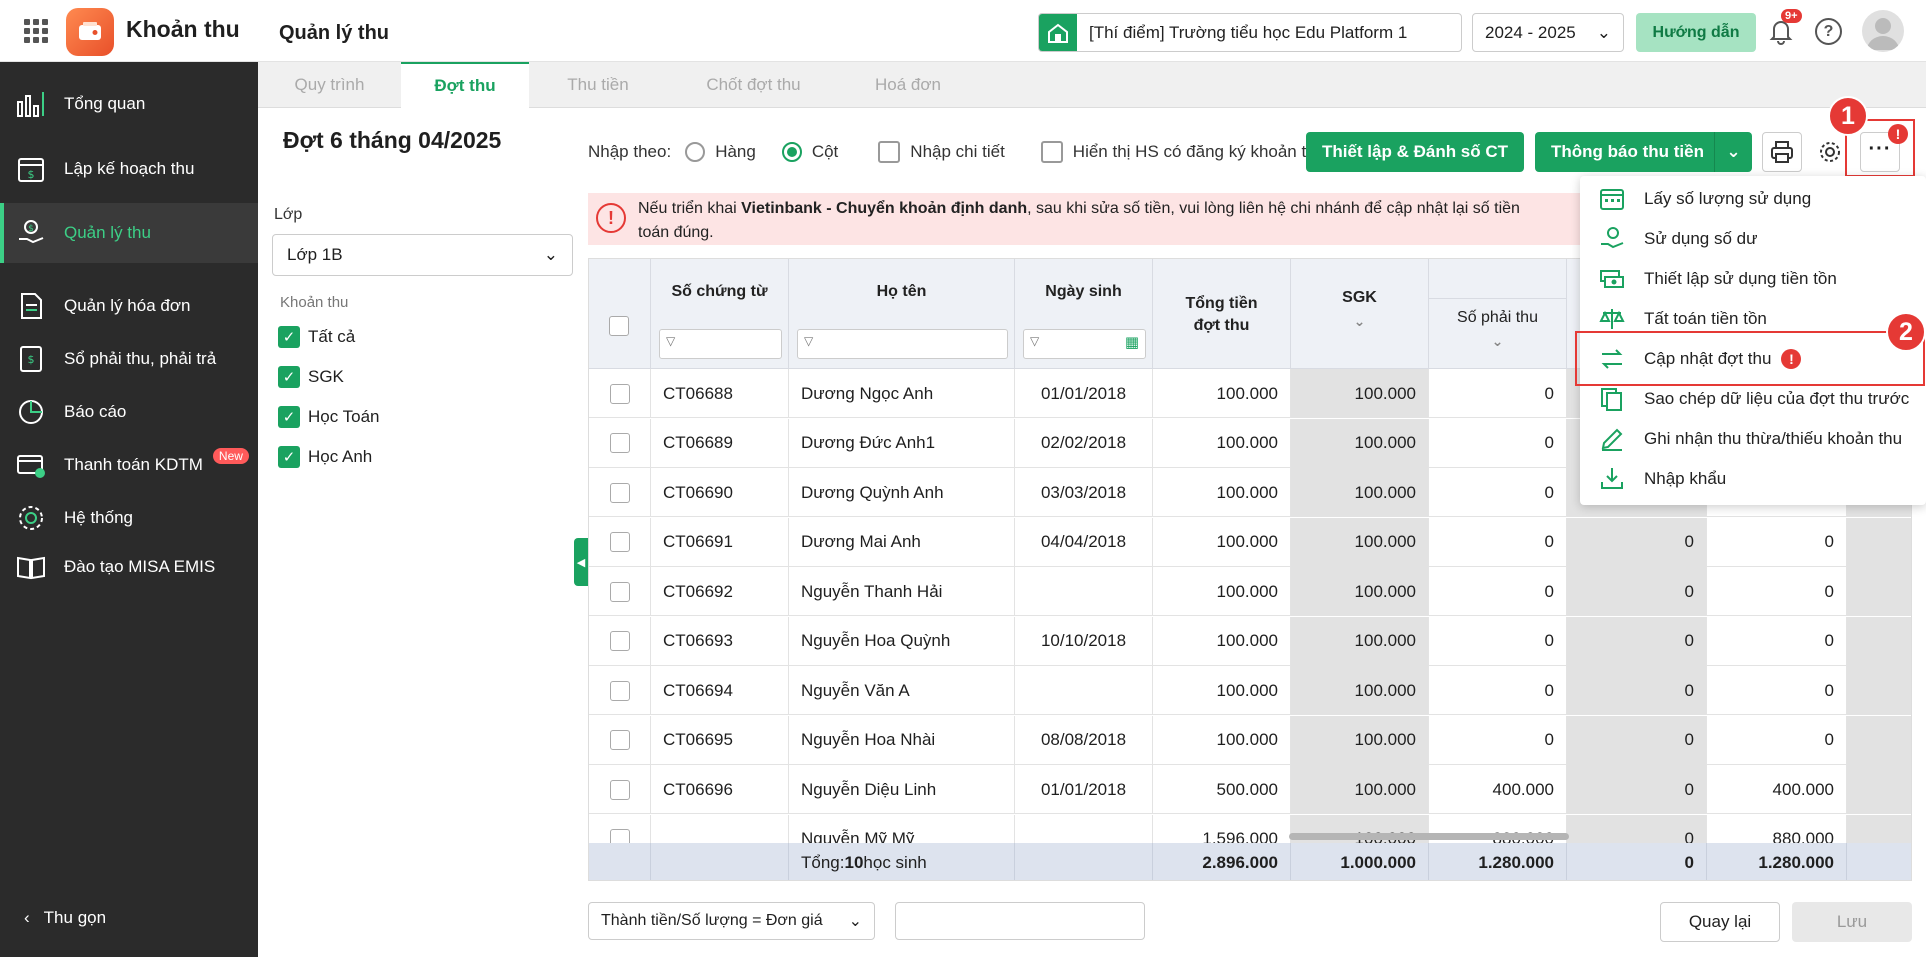  I want to click on collapse-button: ‹ Thu gọn, so click(65, 918).